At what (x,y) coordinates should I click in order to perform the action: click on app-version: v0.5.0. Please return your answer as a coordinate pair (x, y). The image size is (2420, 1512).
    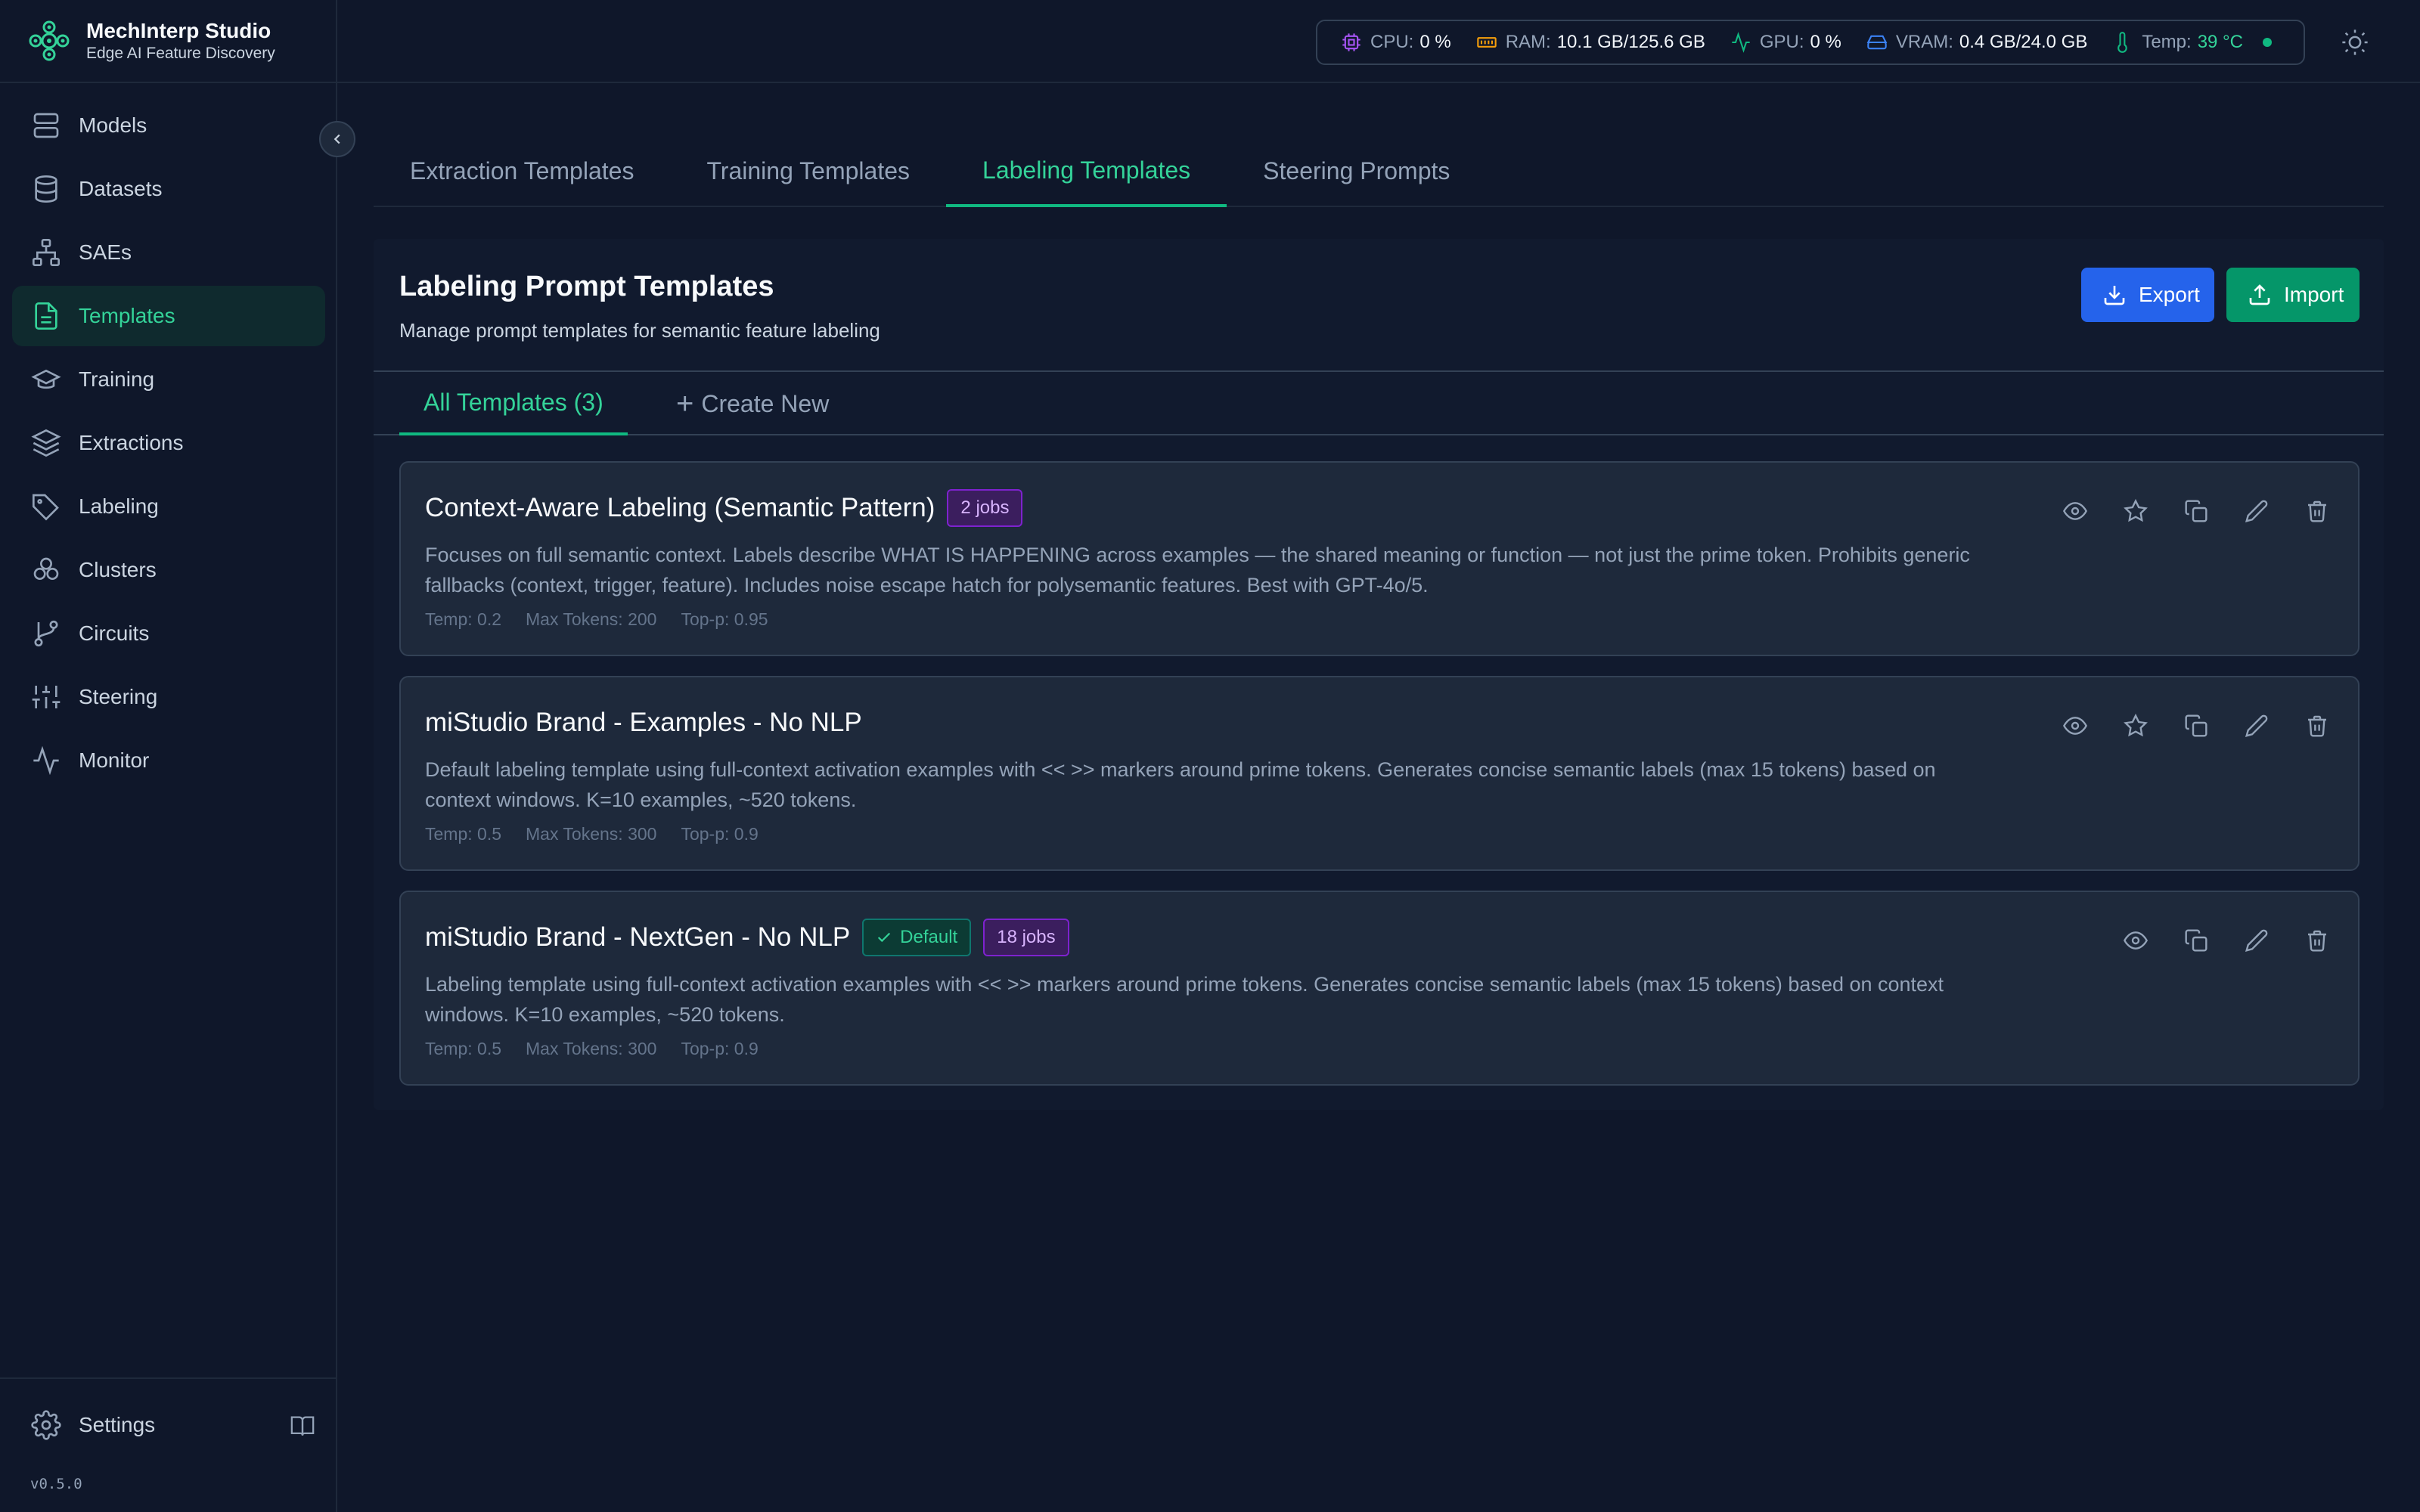
    Looking at the image, I should click on (56, 1484).